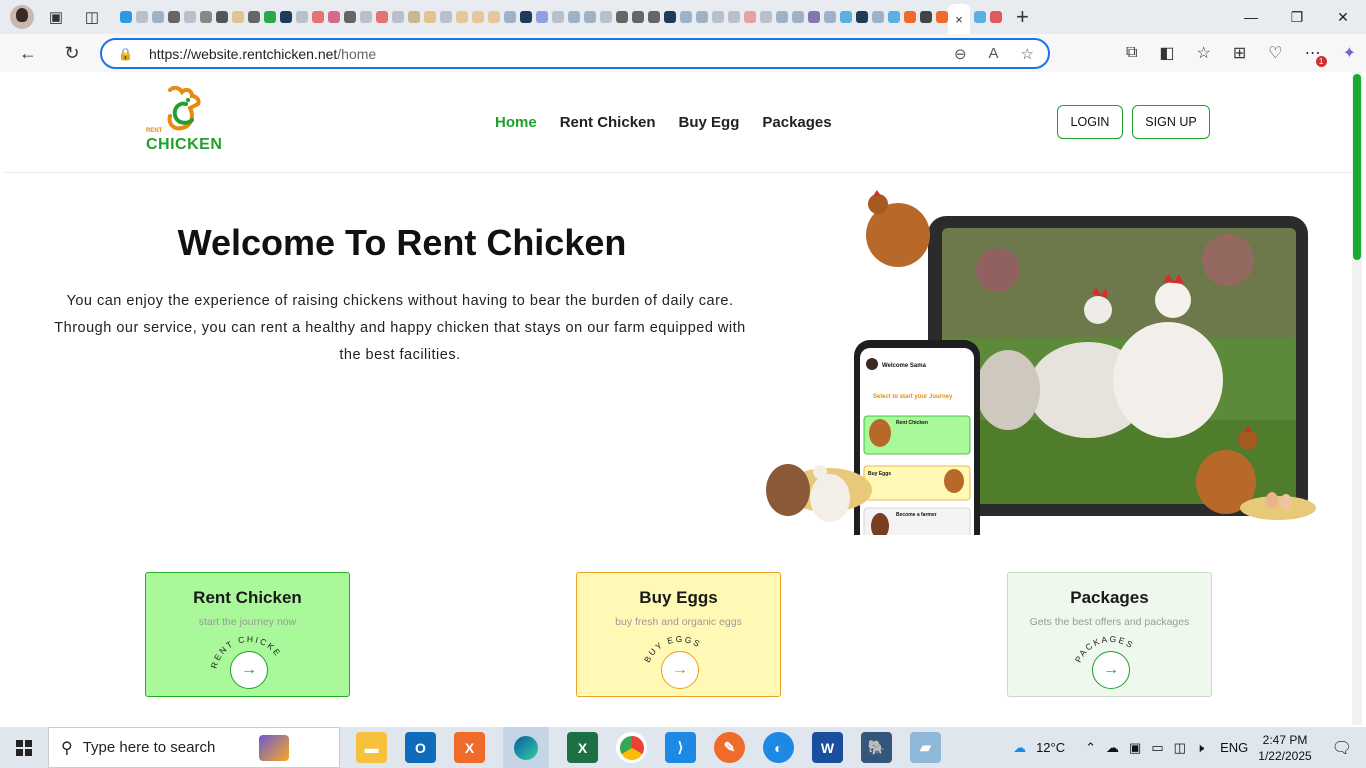  I want to click on page-scrollbar, so click(1357, 398).